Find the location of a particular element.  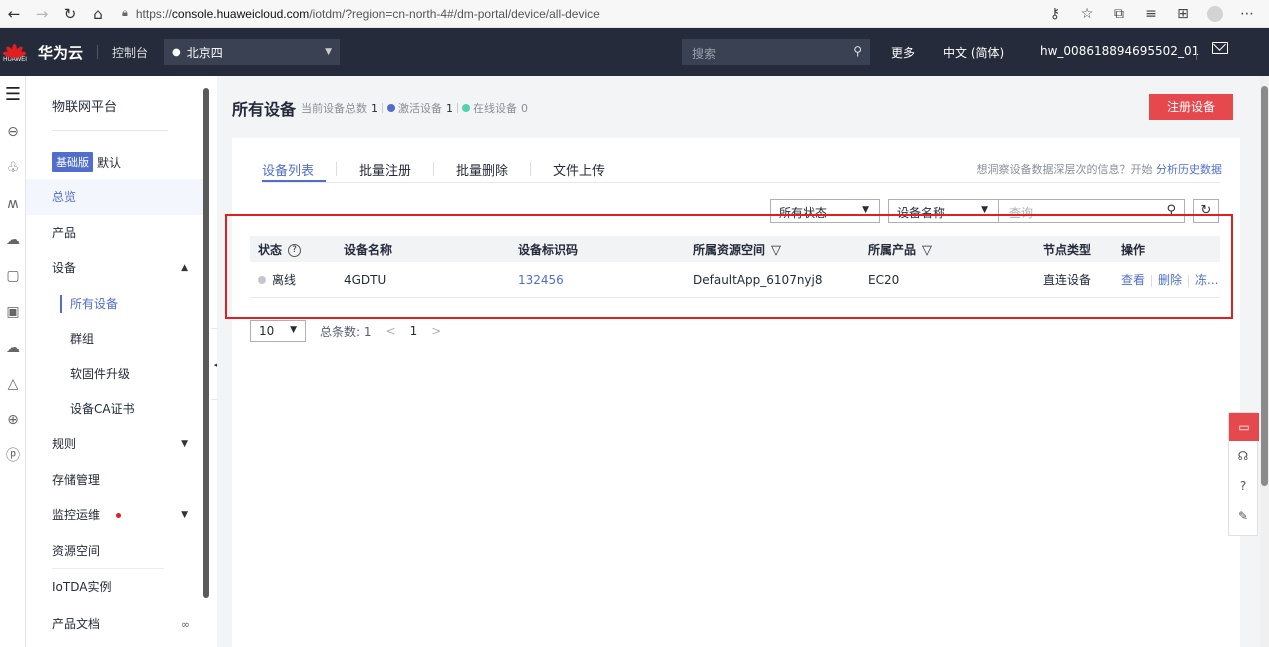

tab-file-upload: 文件上传 is located at coordinates (579, 169).